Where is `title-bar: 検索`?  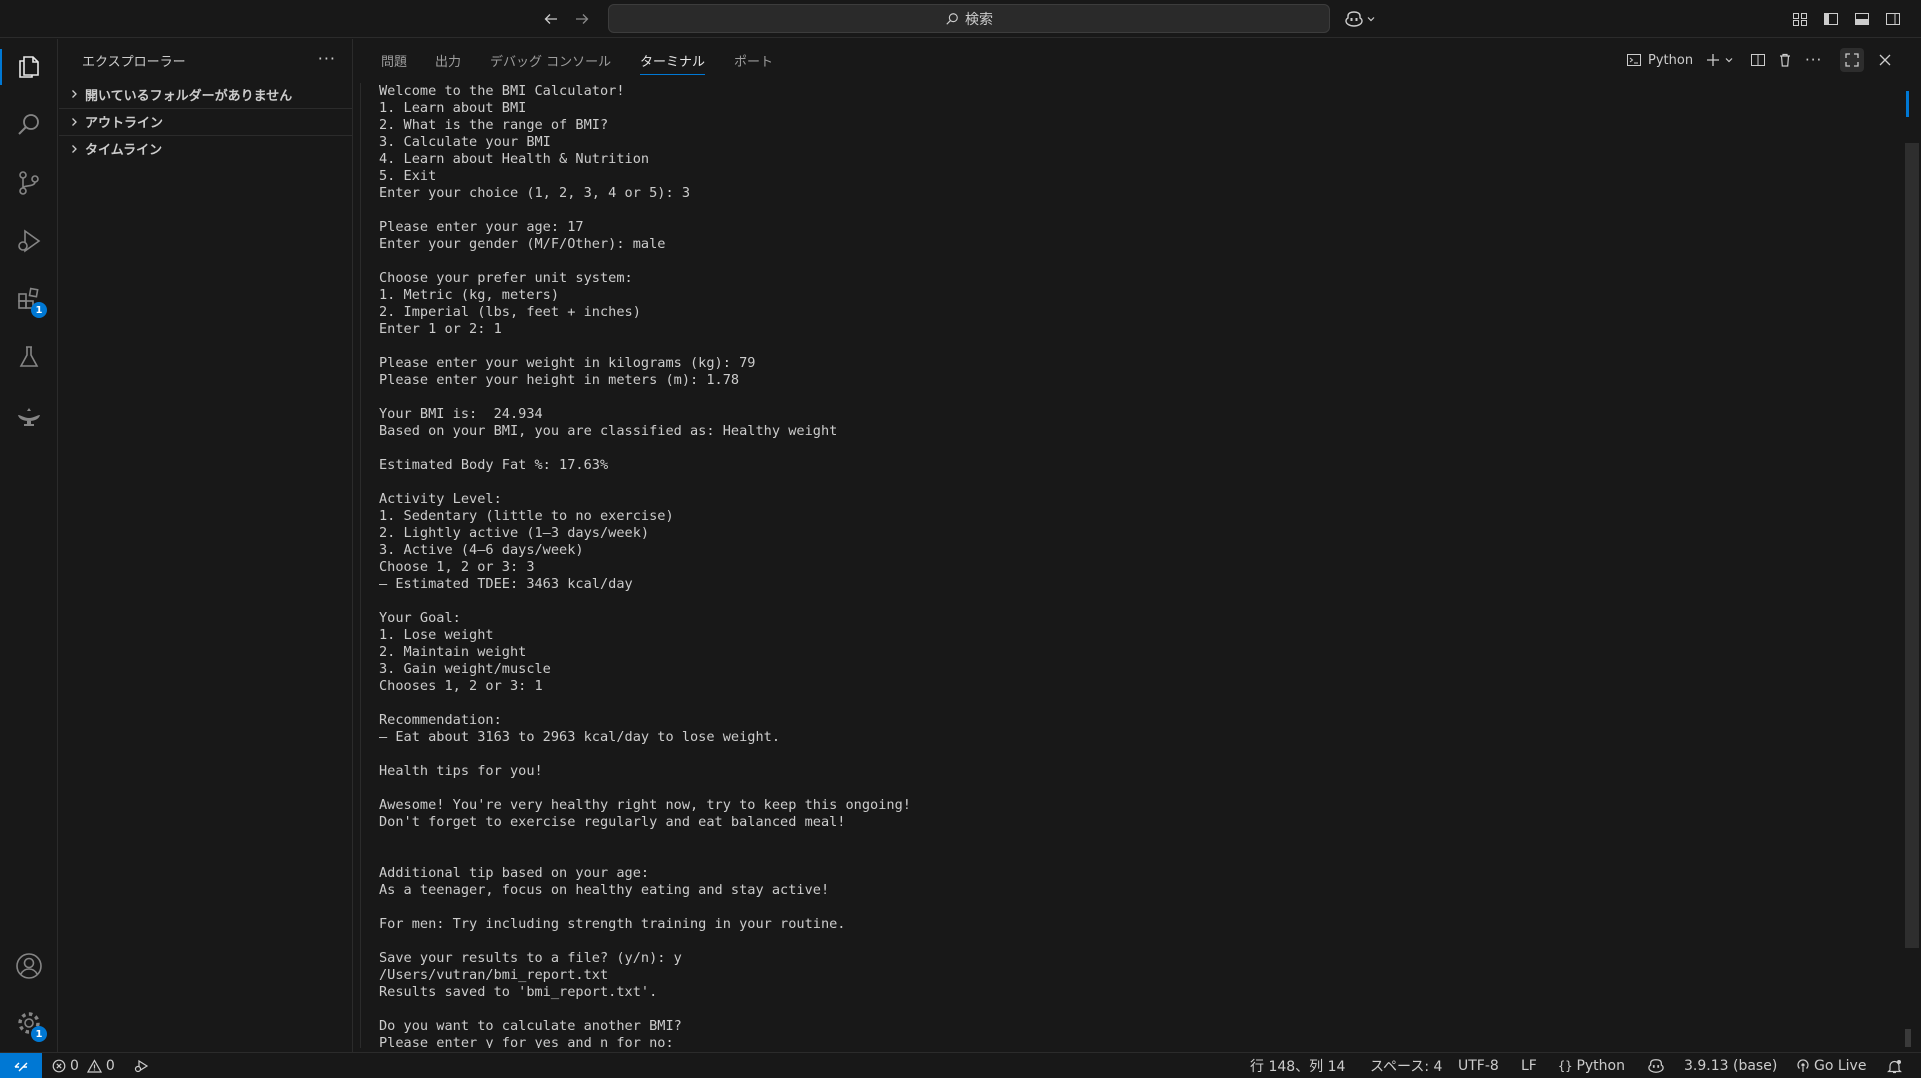 title-bar: 検索 is located at coordinates (960, 19).